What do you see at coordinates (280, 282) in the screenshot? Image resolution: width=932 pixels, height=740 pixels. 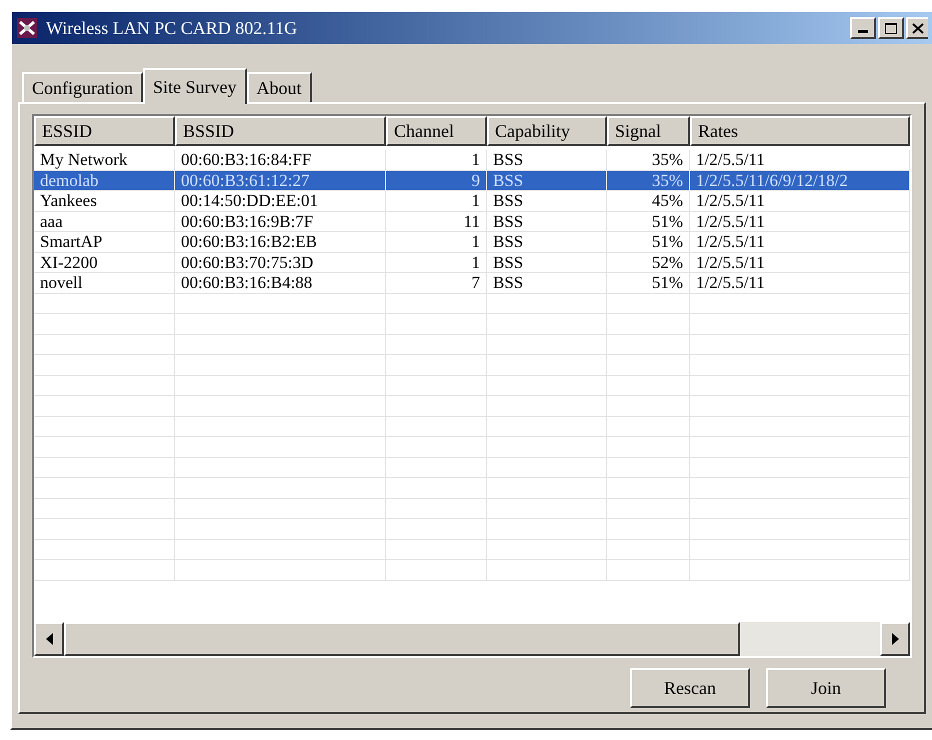 I see `table-cell: 00:60:B3:16:B4:88` at bounding box center [280, 282].